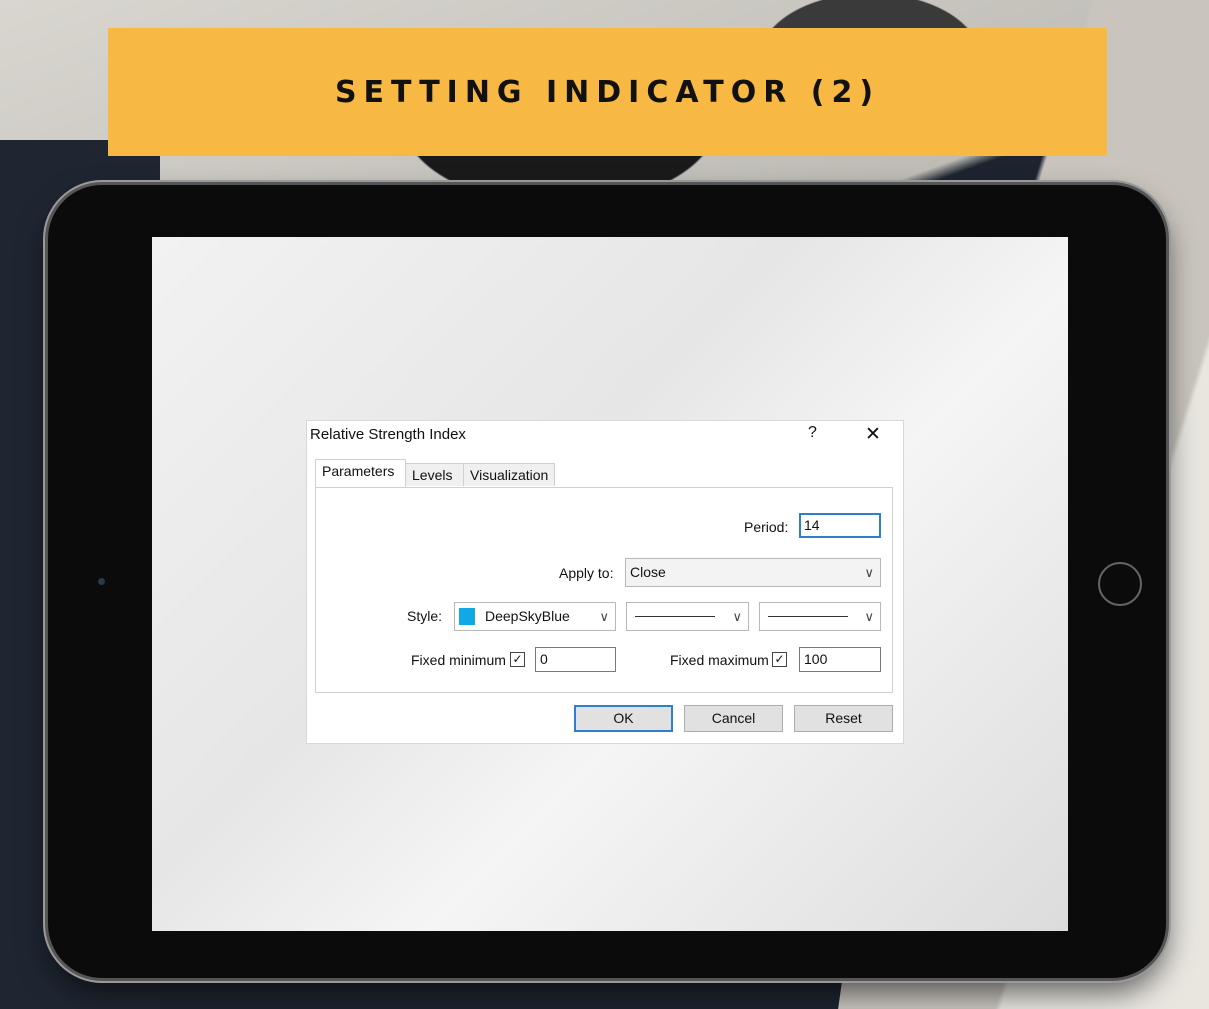 This screenshot has width=1209, height=1009. Describe the element at coordinates (648, 572) in the screenshot. I see `apply-to-value: Close` at that location.